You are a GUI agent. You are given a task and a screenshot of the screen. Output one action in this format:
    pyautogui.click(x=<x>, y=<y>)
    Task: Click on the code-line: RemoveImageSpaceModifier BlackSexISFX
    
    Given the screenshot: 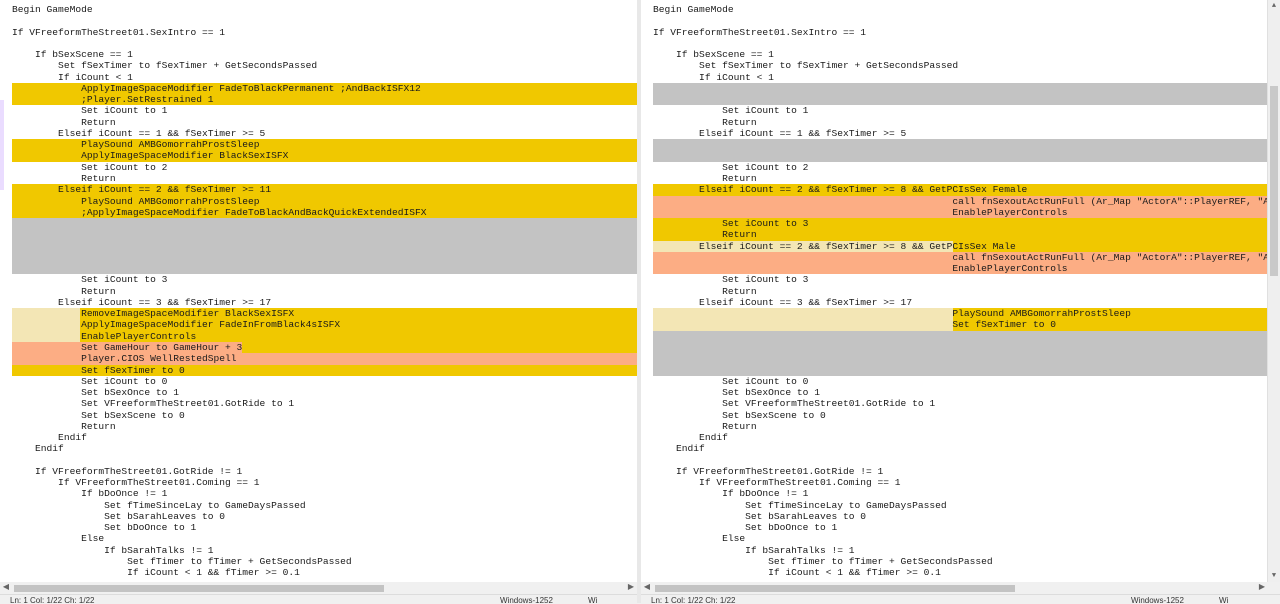 What is the action you would take?
    pyautogui.click(x=318, y=314)
    